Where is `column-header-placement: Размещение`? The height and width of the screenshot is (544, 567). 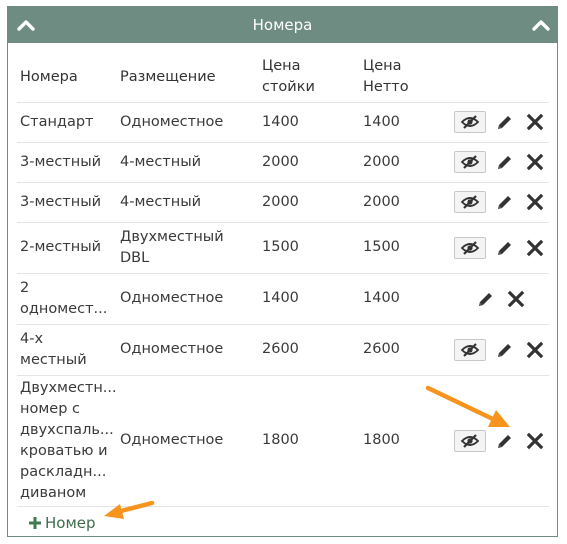
column-header-placement: Размещение is located at coordinates (168, 77).